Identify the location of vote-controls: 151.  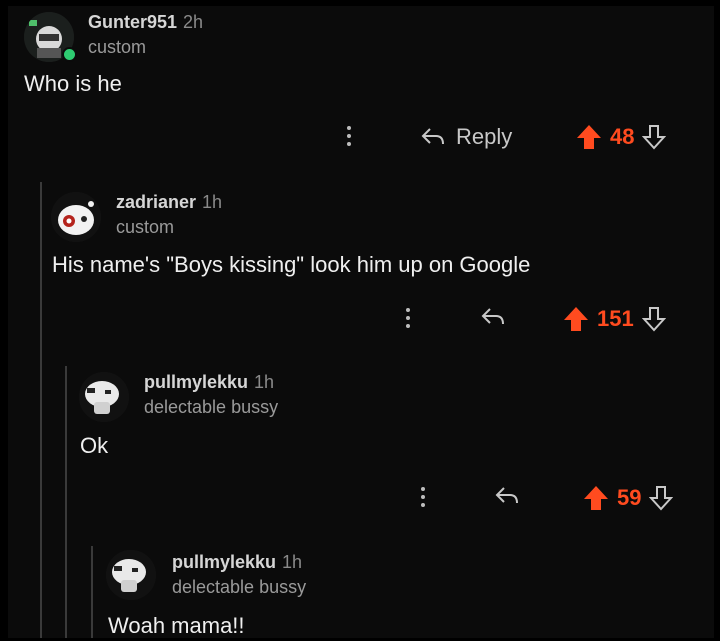
(614, 319).